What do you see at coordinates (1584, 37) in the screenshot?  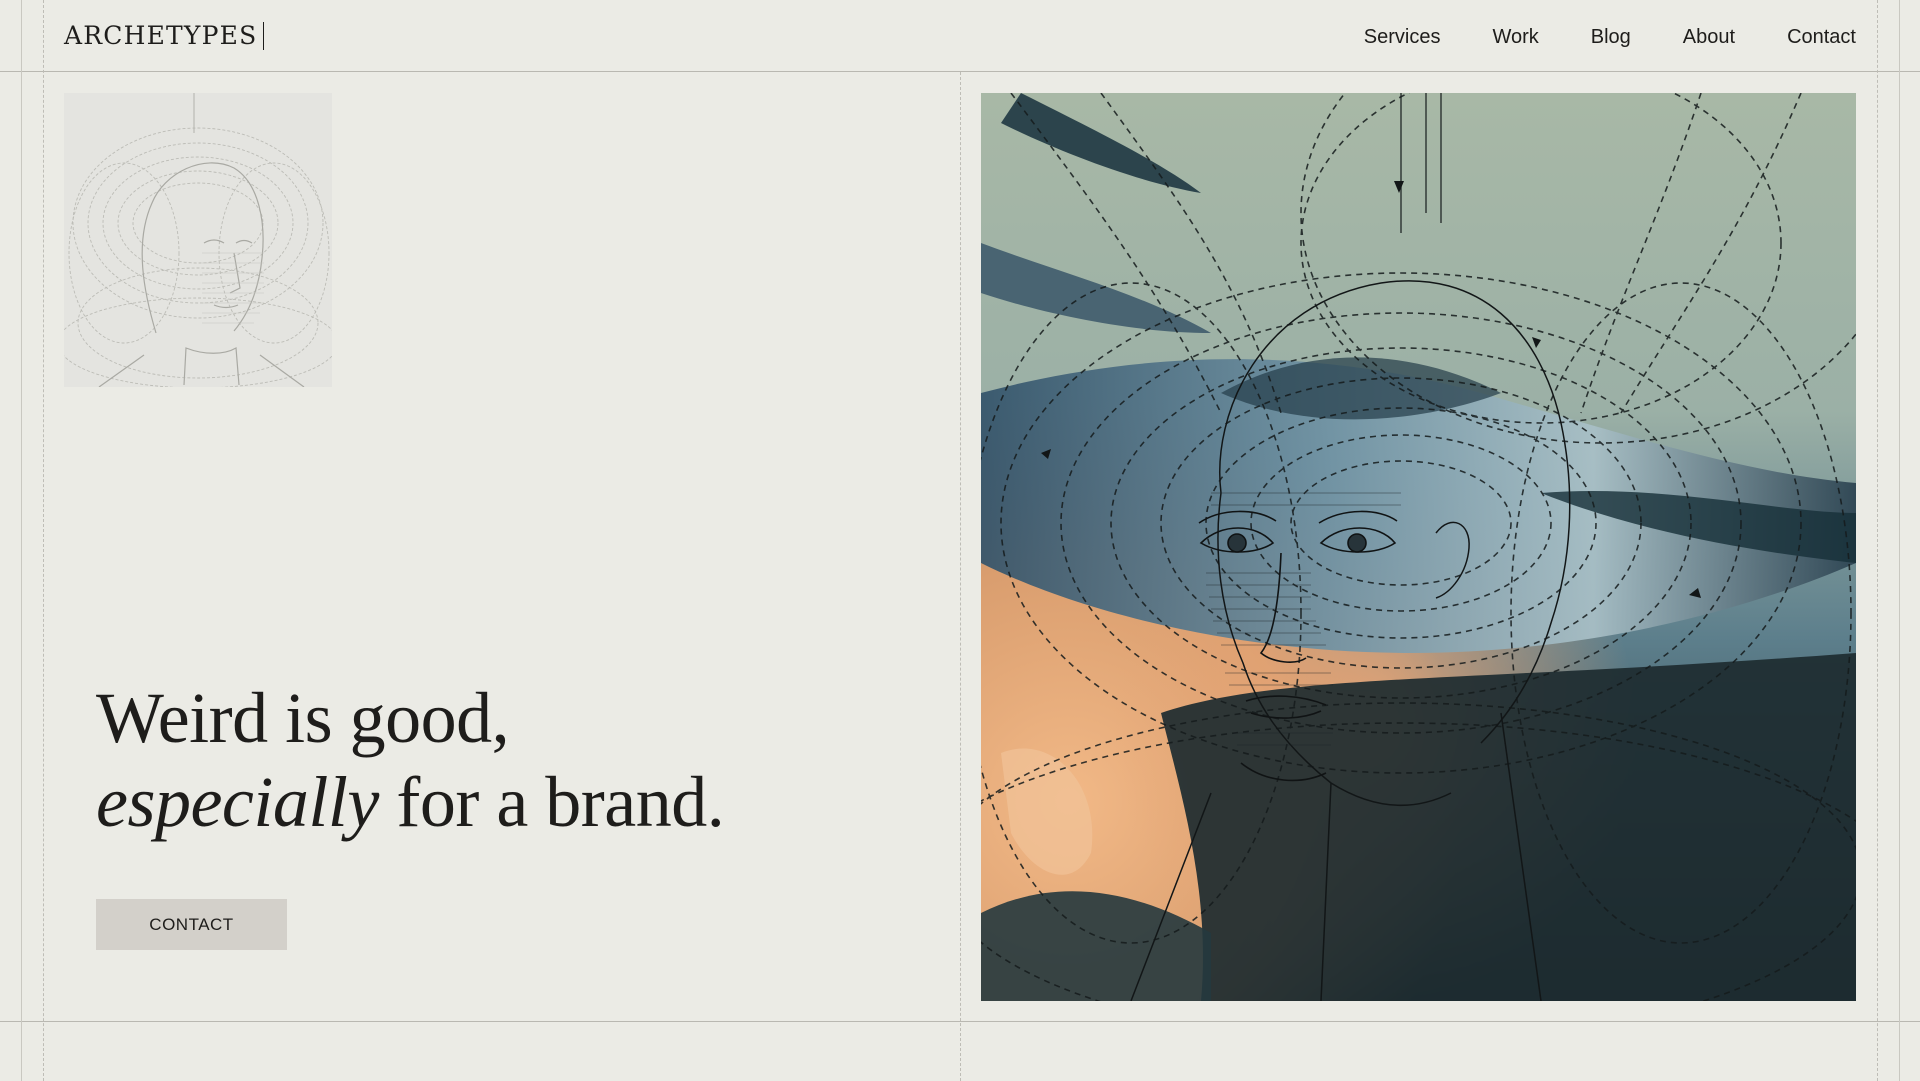 I see `main-nav: Services Work Blog About Contact` at bounding box center [1584, 37].